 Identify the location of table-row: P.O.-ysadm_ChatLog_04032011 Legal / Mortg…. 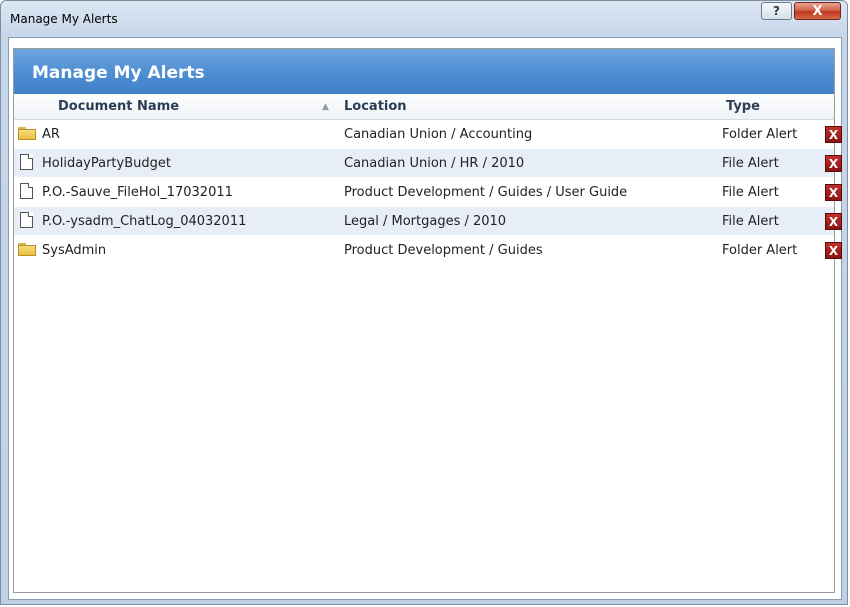
(428, 221).